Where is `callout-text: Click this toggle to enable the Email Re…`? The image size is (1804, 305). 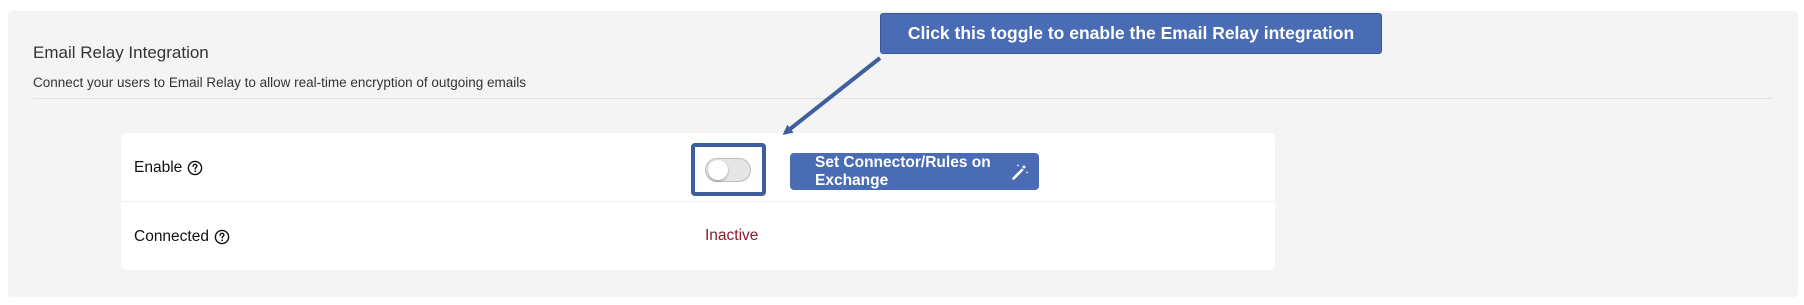
callout-text: Click this toggle to enable the Email Re… is located at coordinates (1131, 33).